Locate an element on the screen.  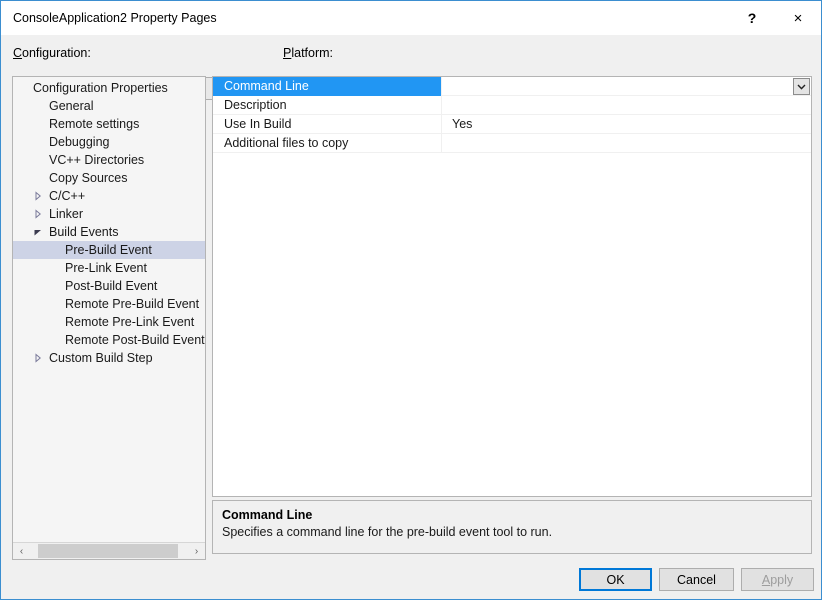
property-row: Command Line is located at coordinates (512, 86).